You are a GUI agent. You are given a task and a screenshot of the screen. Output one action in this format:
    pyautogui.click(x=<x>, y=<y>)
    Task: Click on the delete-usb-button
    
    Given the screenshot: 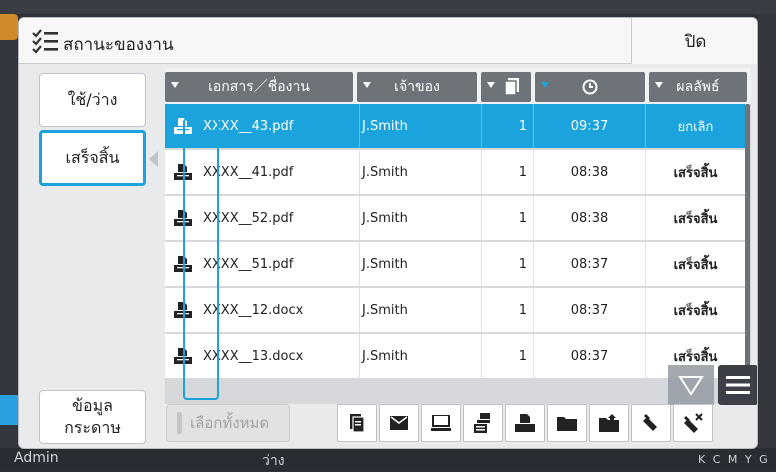 What is the action you would take?
    pyautogui.click(x=693, y=423)
    